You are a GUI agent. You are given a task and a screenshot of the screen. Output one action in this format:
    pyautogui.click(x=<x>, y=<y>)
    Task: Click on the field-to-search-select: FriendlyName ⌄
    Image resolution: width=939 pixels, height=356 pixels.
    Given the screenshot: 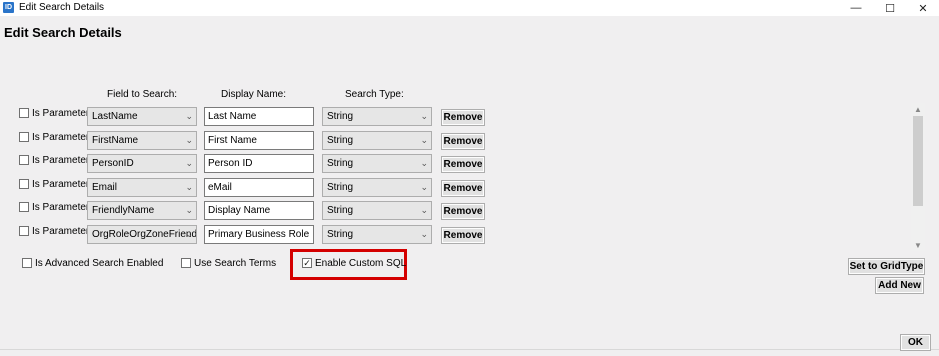 What is the action you would take?
    pyautogui.click(x=142, y=210)
    